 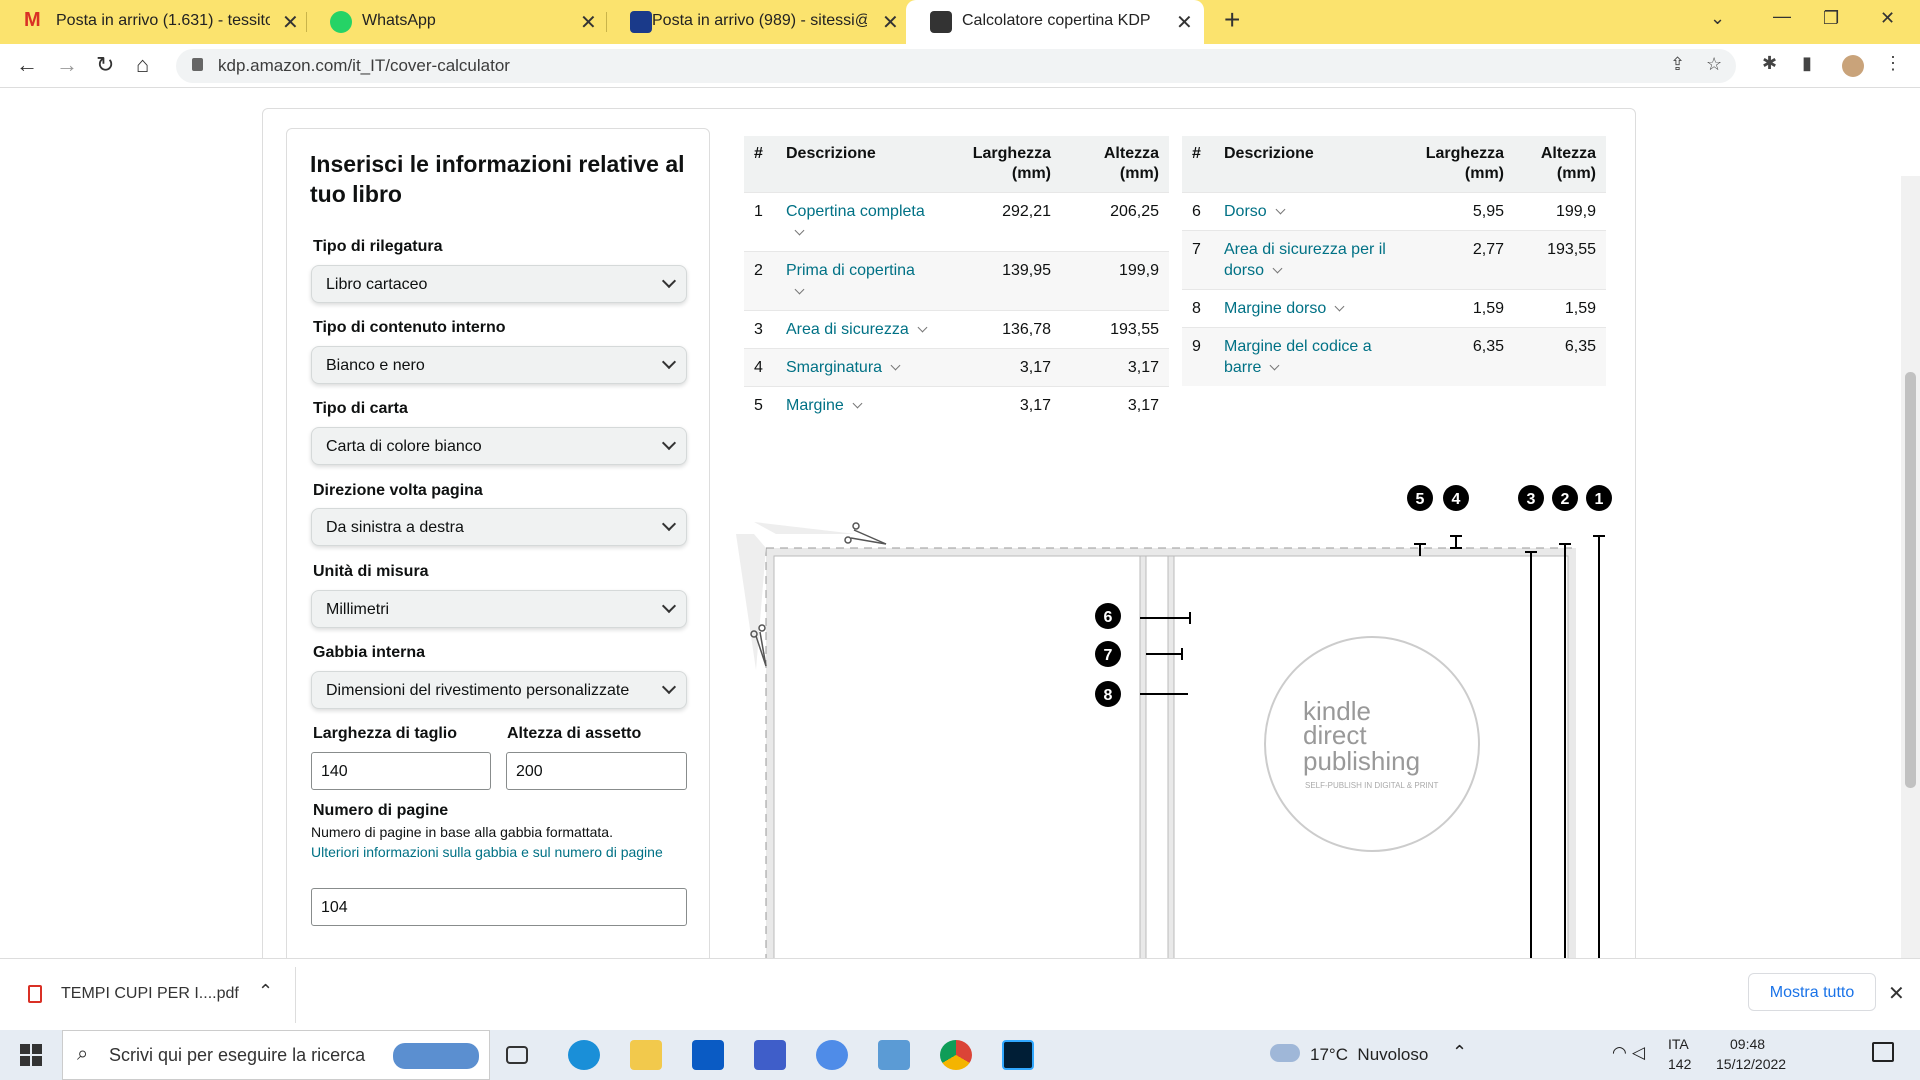 I want to click on search-placeholder: Scrivi qui per eseguire la ricerca, so click(x=237, y=1055).